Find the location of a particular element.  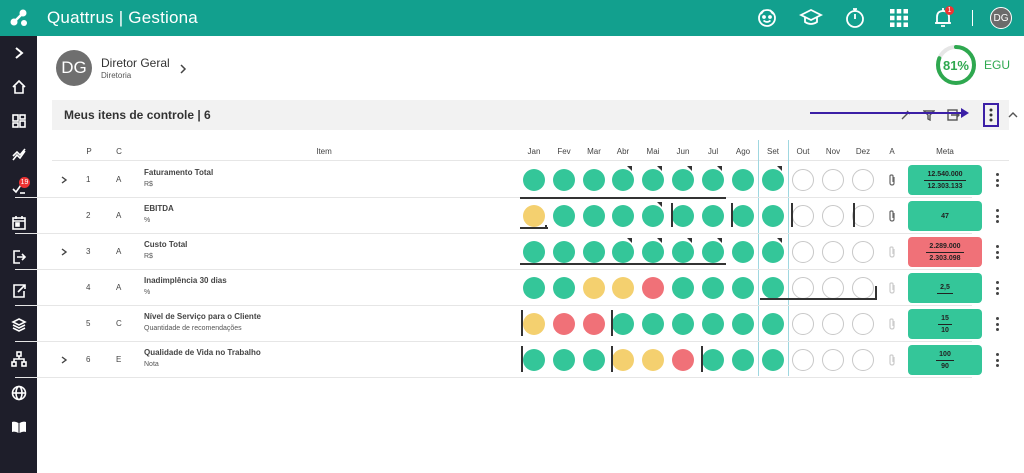

grid-icon is located at coordinates (899, 18).